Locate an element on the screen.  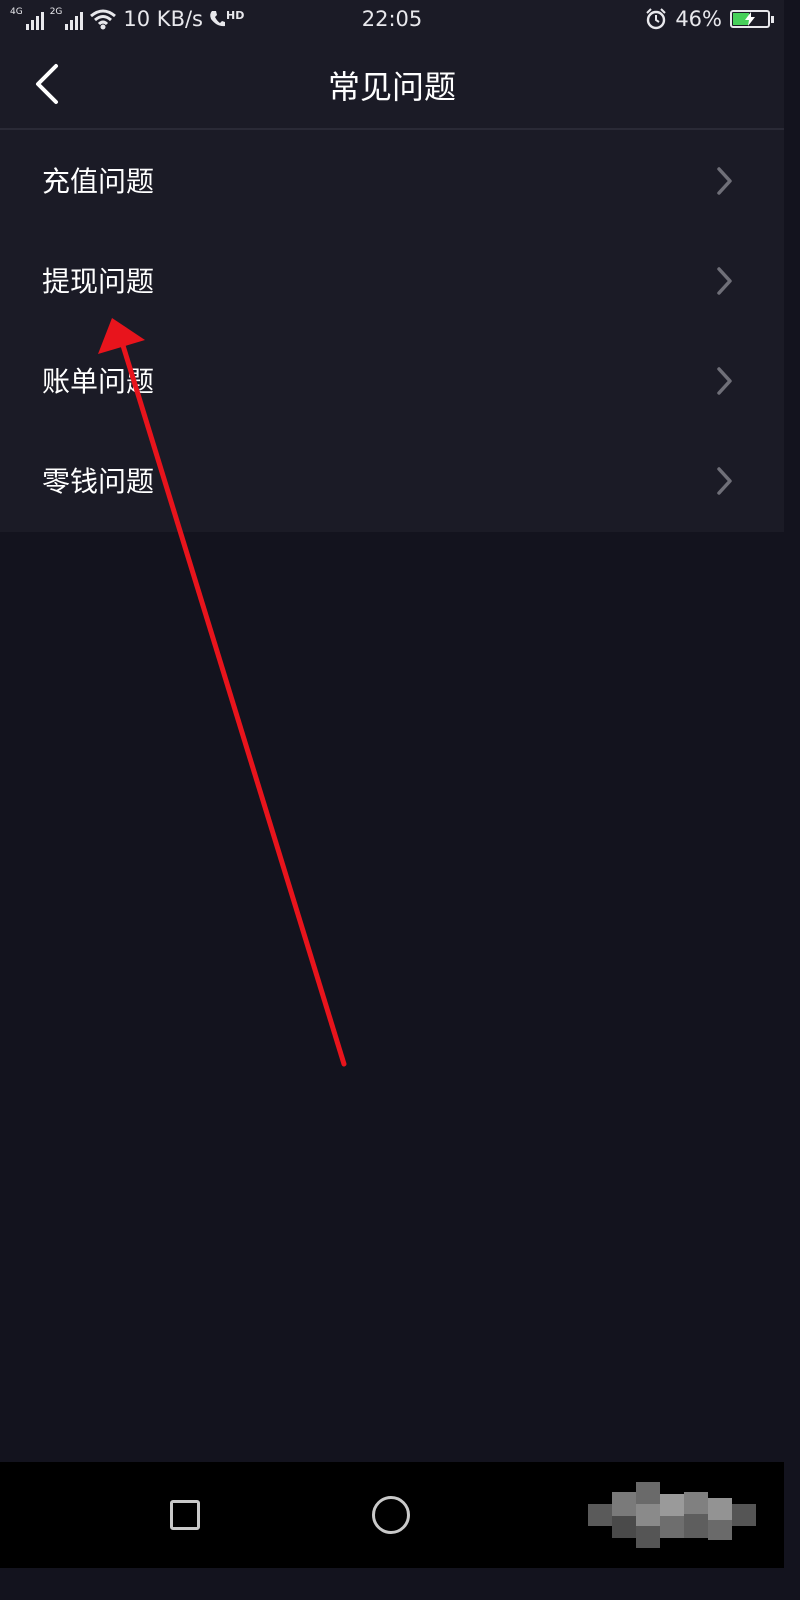
battery-icon is located at coordinates (752, 19).